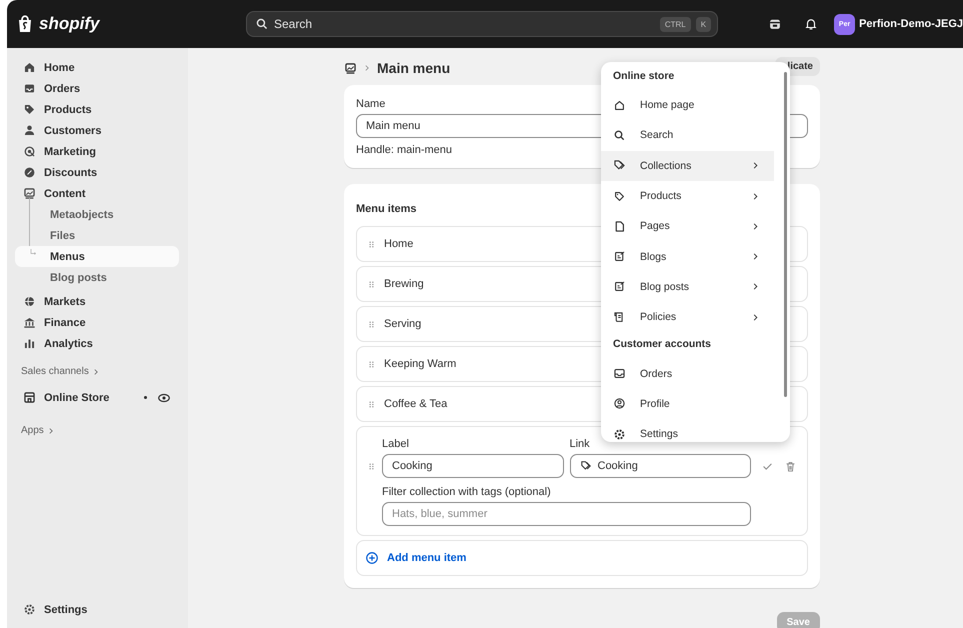 Image resolution: width=963 pixels, height=628 pixels. What do you see at coordinates (404, 150) in the screenshot?
I see `handle-text: Handle: main-menu` at bounding box center [404, 150].